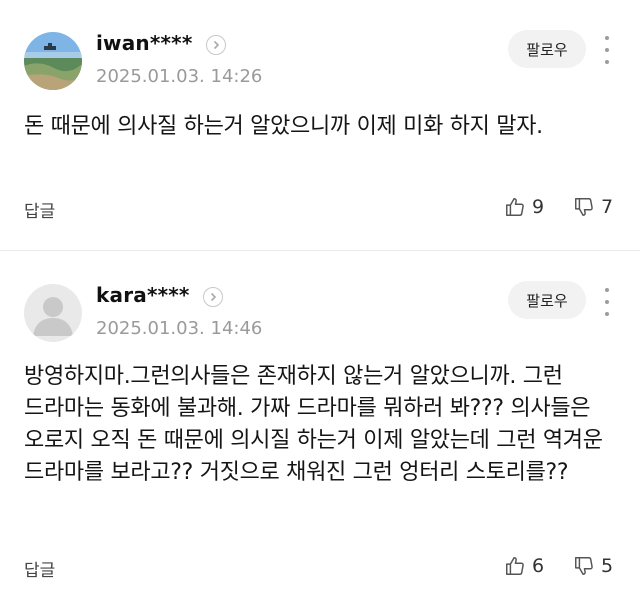 This screenshot has width=640, height=601. Describe the element at coordinates (607, 566) in the screenshot. I see `dislike-count: 5` at that location.